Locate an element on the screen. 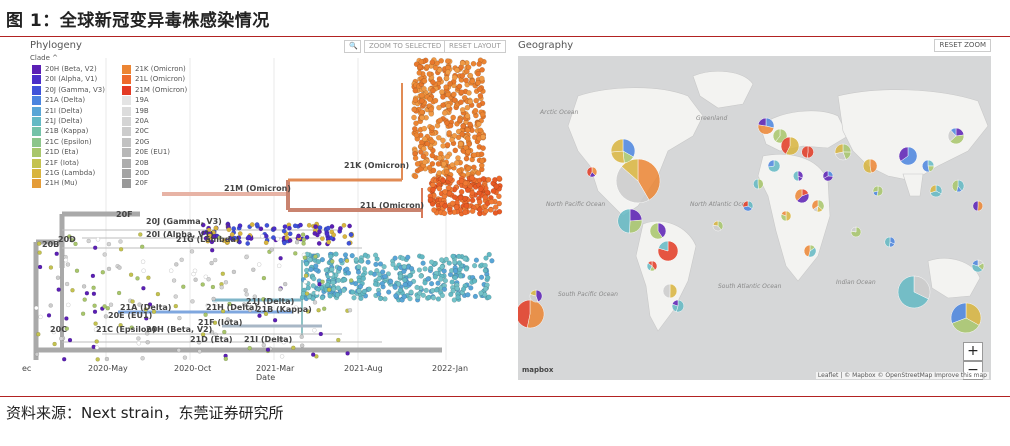 This screenshot has width=1010, height=446. label-20c: 20C is located at coordinates (58, 329).